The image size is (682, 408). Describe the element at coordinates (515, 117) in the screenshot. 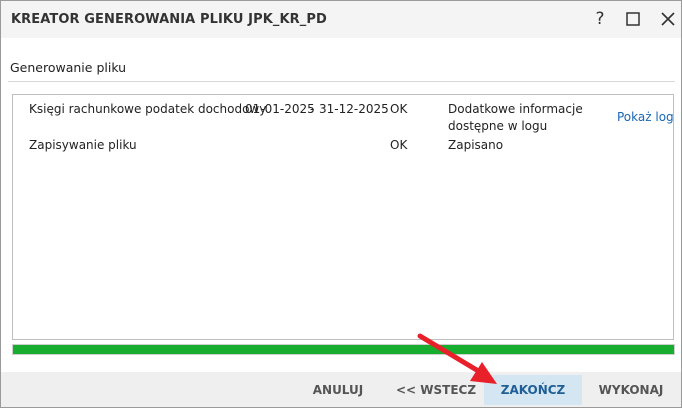

I see `log-row-info: Dodatkowe informacje dostępne w logu` at that location.